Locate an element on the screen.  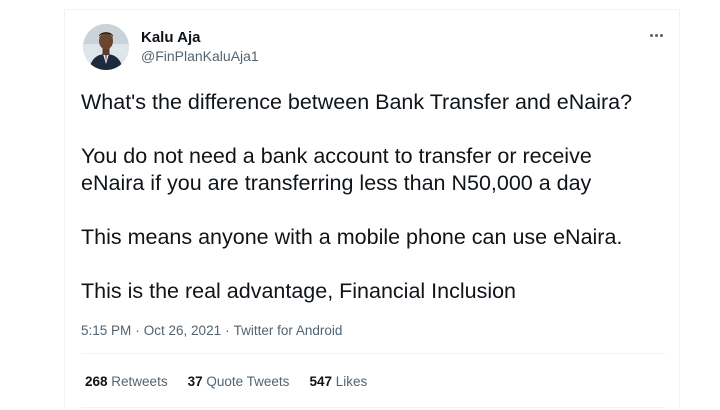
author-display-name: Kalu Aja is located at coordinates (170, 37).